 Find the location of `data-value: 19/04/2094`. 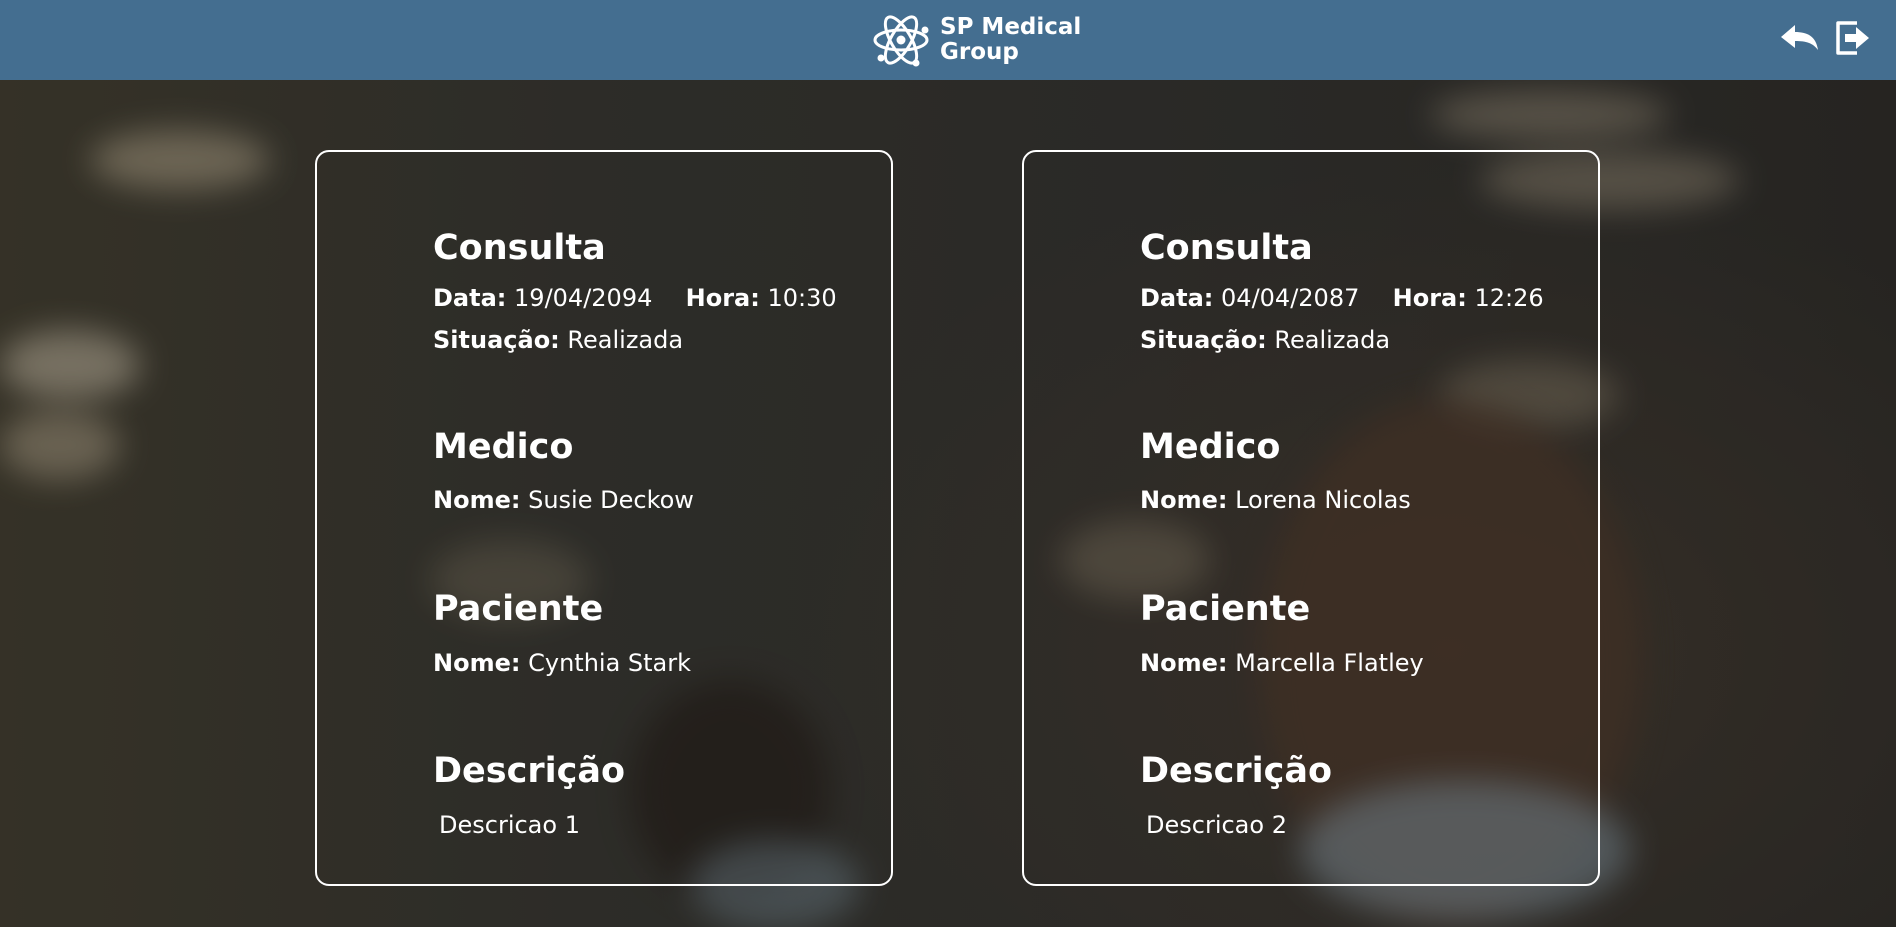

data-value: 19/04/2094 is located at coordinates (583, 298).